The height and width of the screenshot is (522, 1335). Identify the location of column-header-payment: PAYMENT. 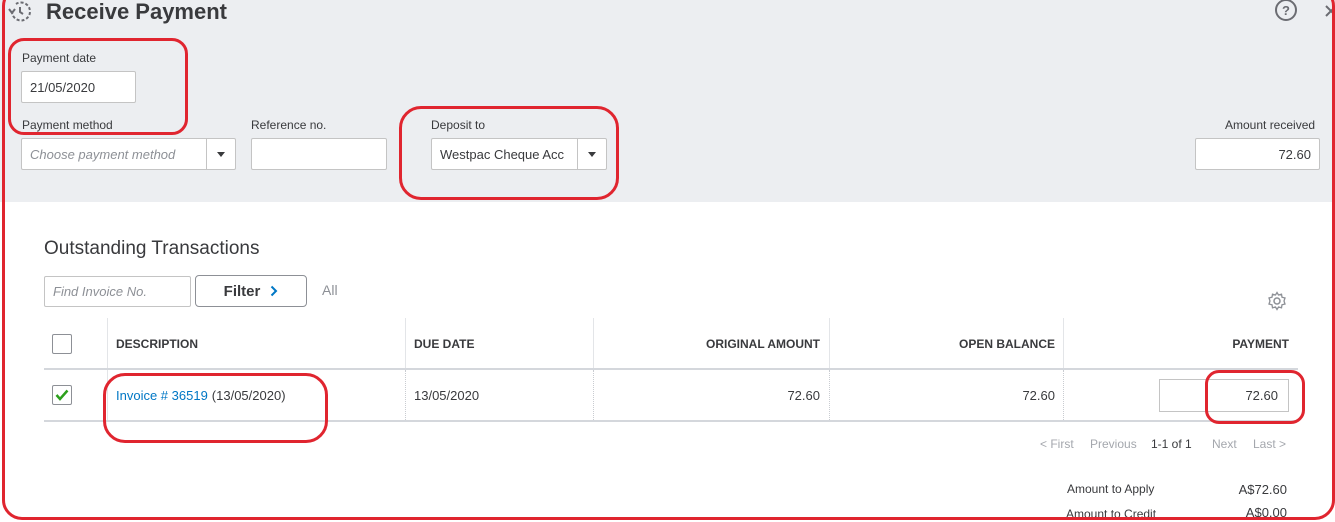
(1176, 344).